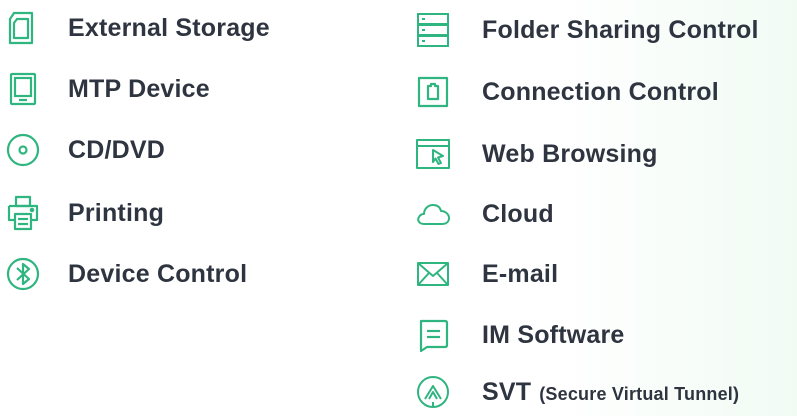 The image size is (797, 416). I want to click on printer-icon, so click(23, 213).